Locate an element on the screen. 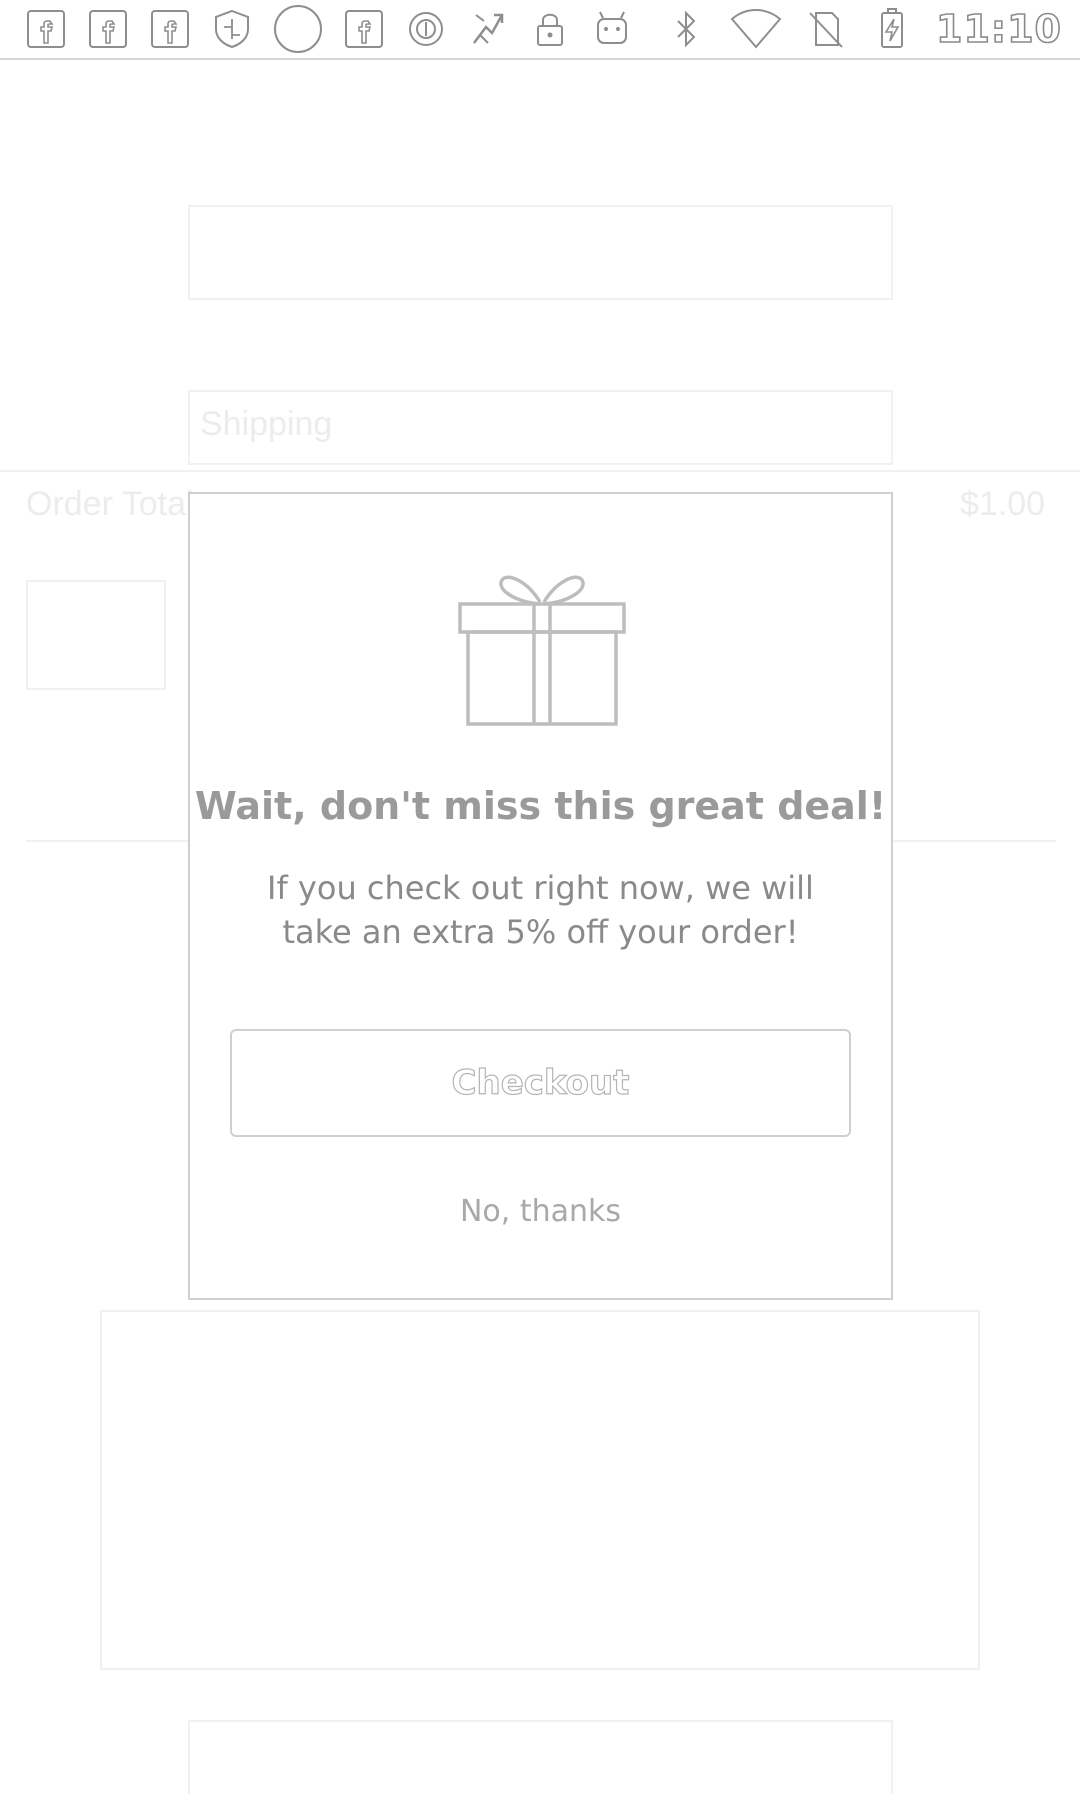  dialog-title: Wait, don't miss this great deal! is located at coordinates (540, 806).